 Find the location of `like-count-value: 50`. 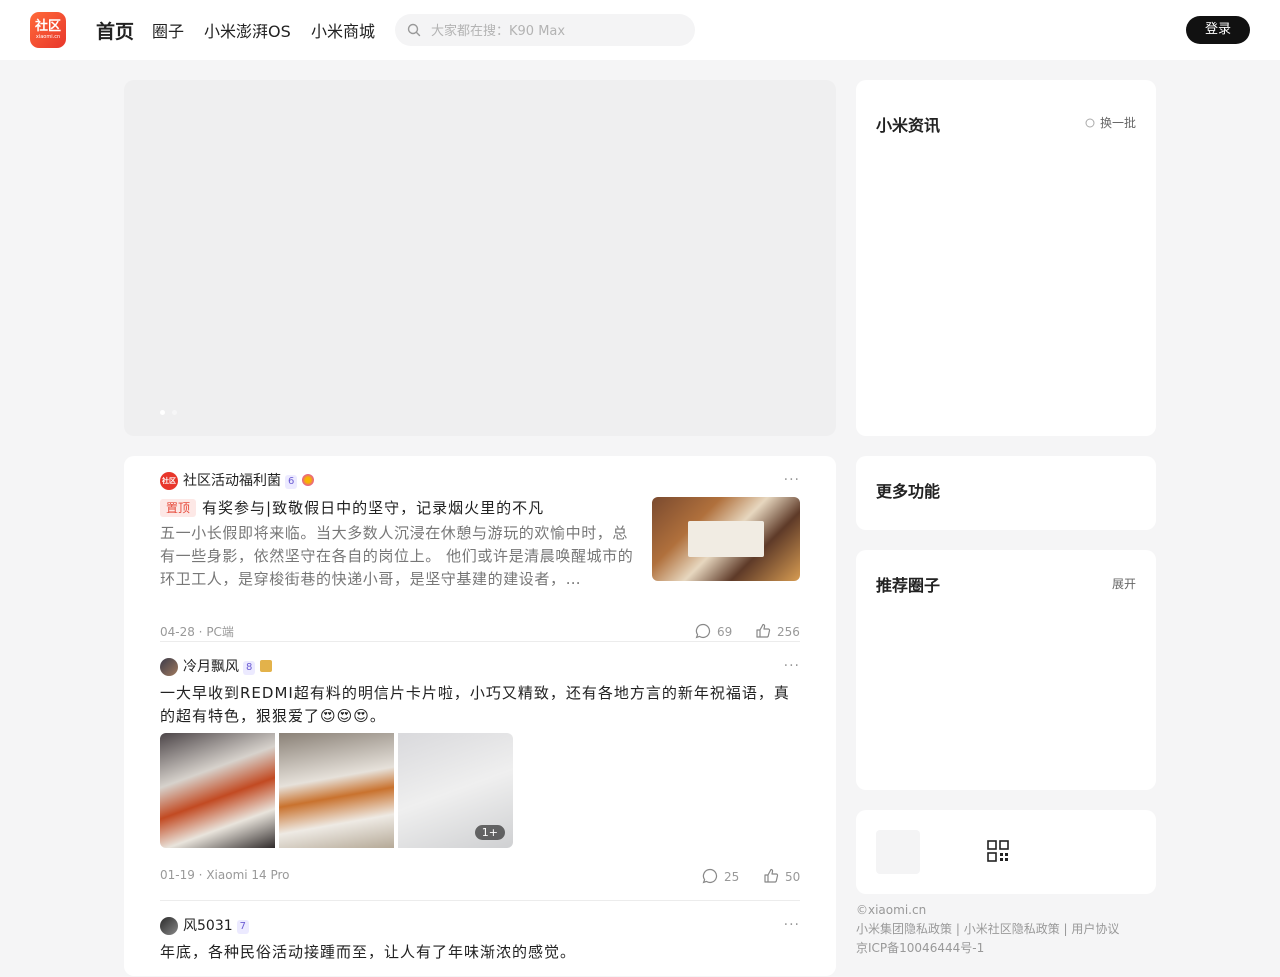

like-count-value: 50 is located at coordinates (793, 877).